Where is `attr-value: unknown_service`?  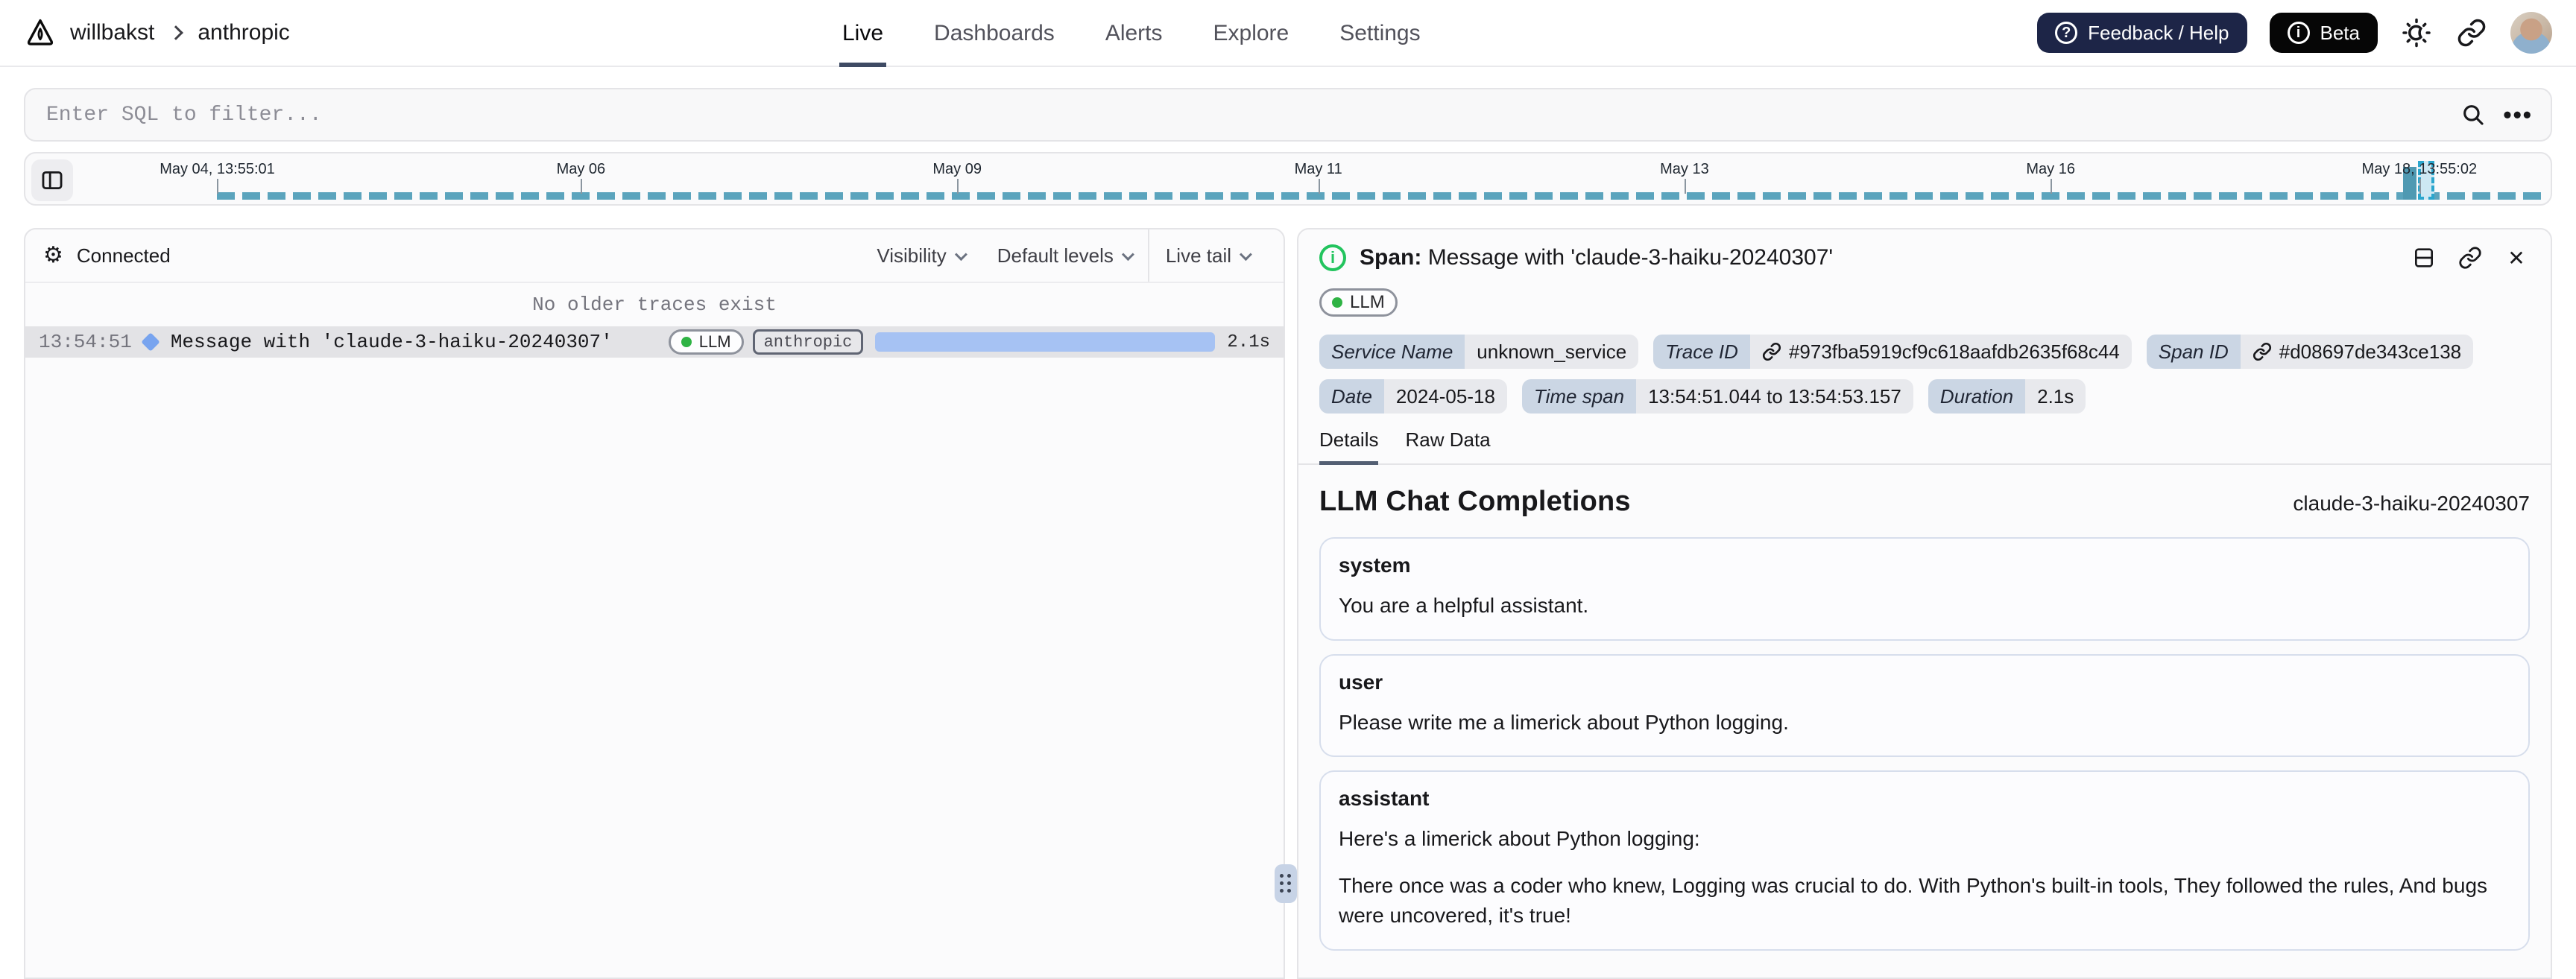 attr-value: unknown_service is located at coordinates (1552, 352).